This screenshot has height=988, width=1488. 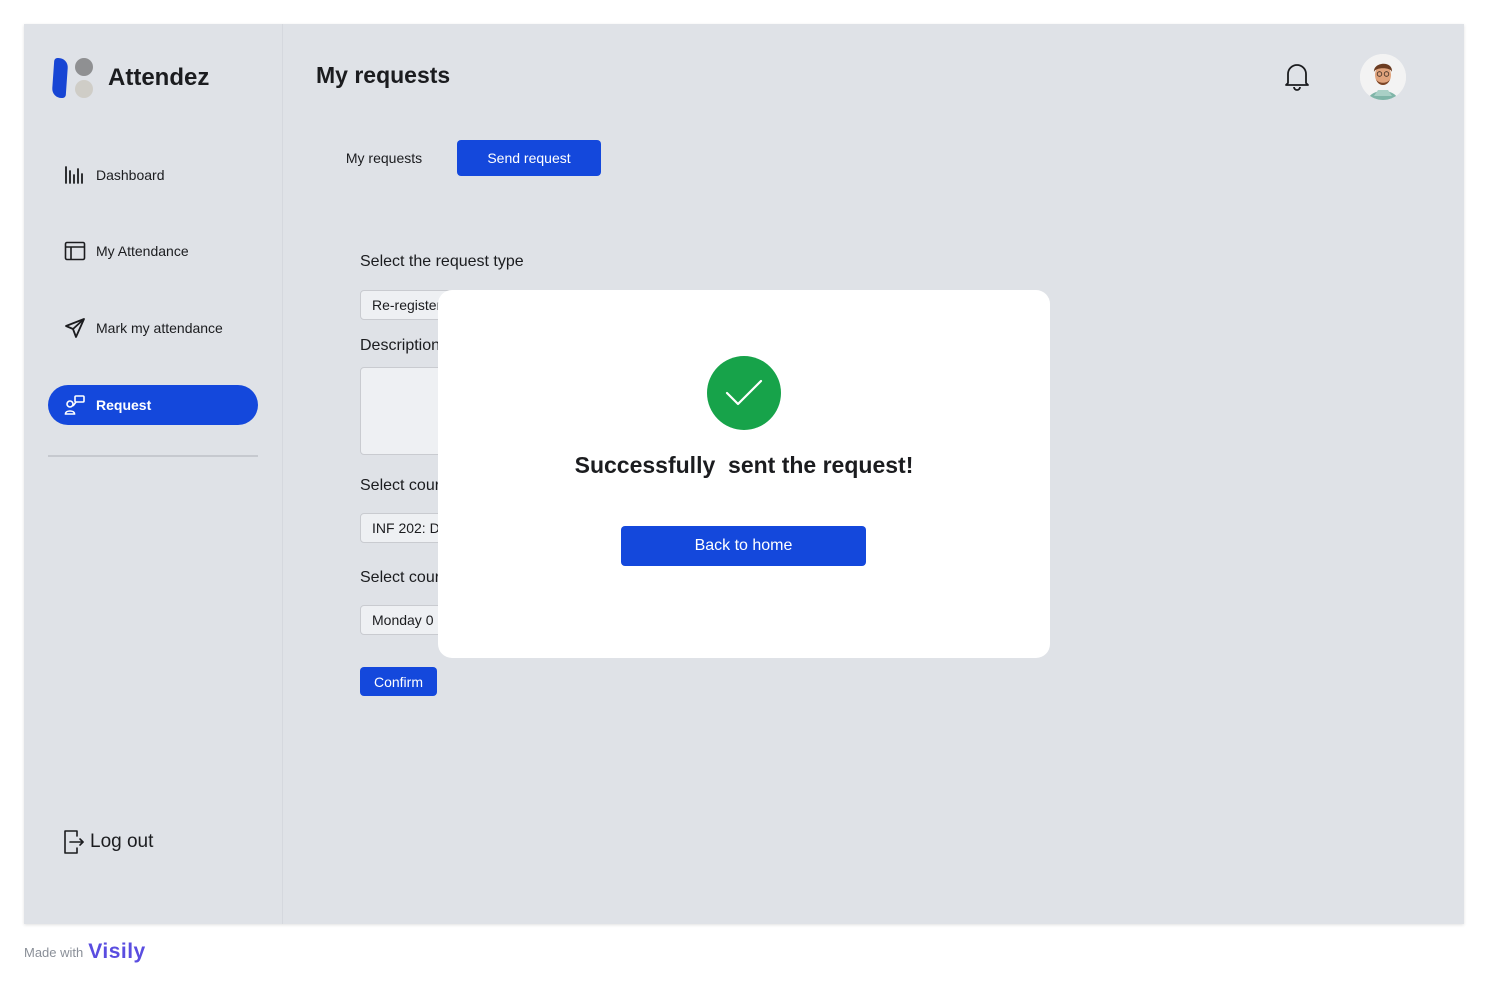 What do you see at coordinates (85, 952) in the screenshot?
I see `footer: Made with Visily` at bounding box center [85, 952].